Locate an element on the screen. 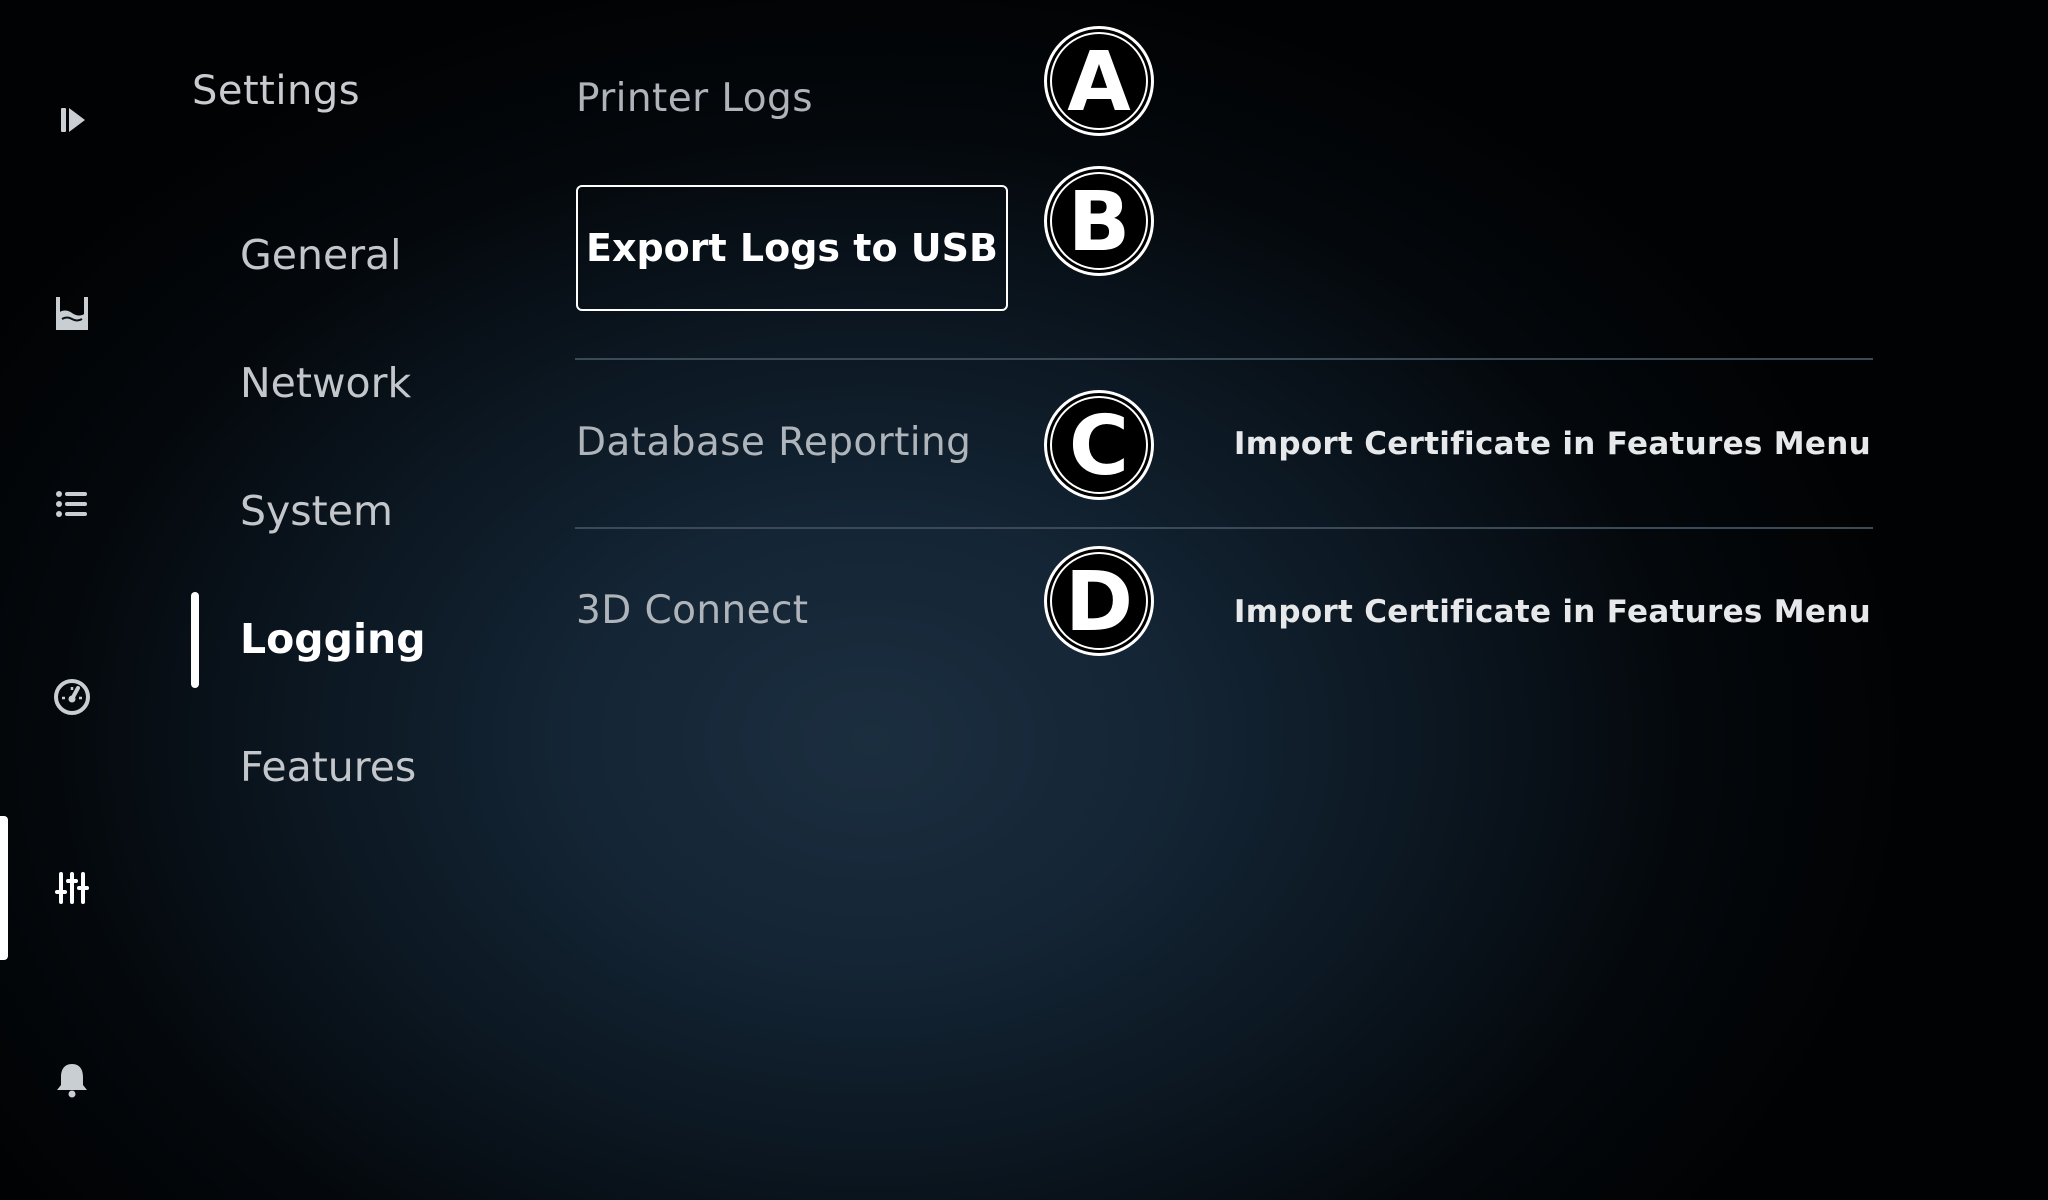 Image resolution: width=2048 pixels, height=1200 pixels. marker-a-letter: A is located at coordinates (1099, 82).